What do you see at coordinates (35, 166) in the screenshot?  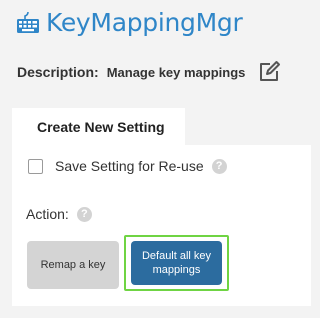 I see `save-setting-checkbox` at bounding box center [35, 166].